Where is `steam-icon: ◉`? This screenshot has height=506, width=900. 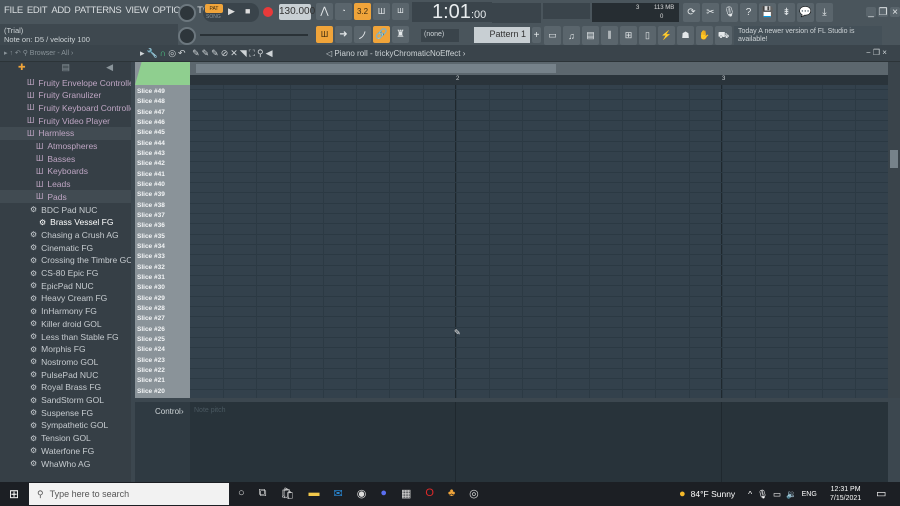
steam-icon: ◉ is located at coordinates (362, 493).